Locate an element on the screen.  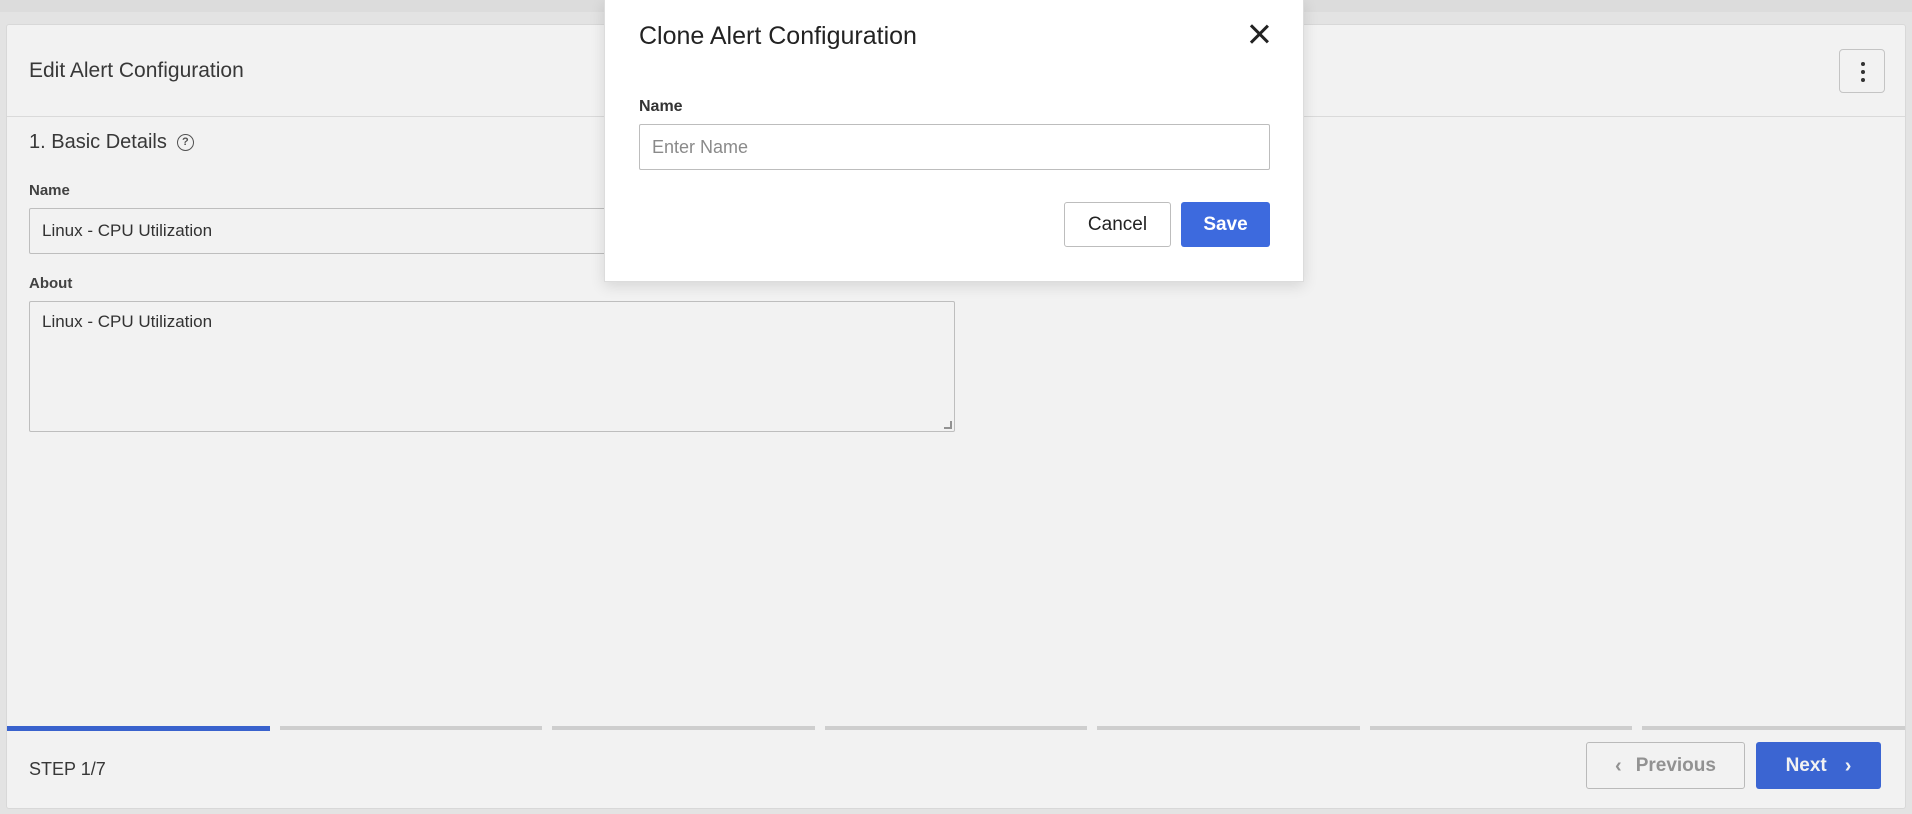
dialog-name-input is located at coordinates (954, 147).